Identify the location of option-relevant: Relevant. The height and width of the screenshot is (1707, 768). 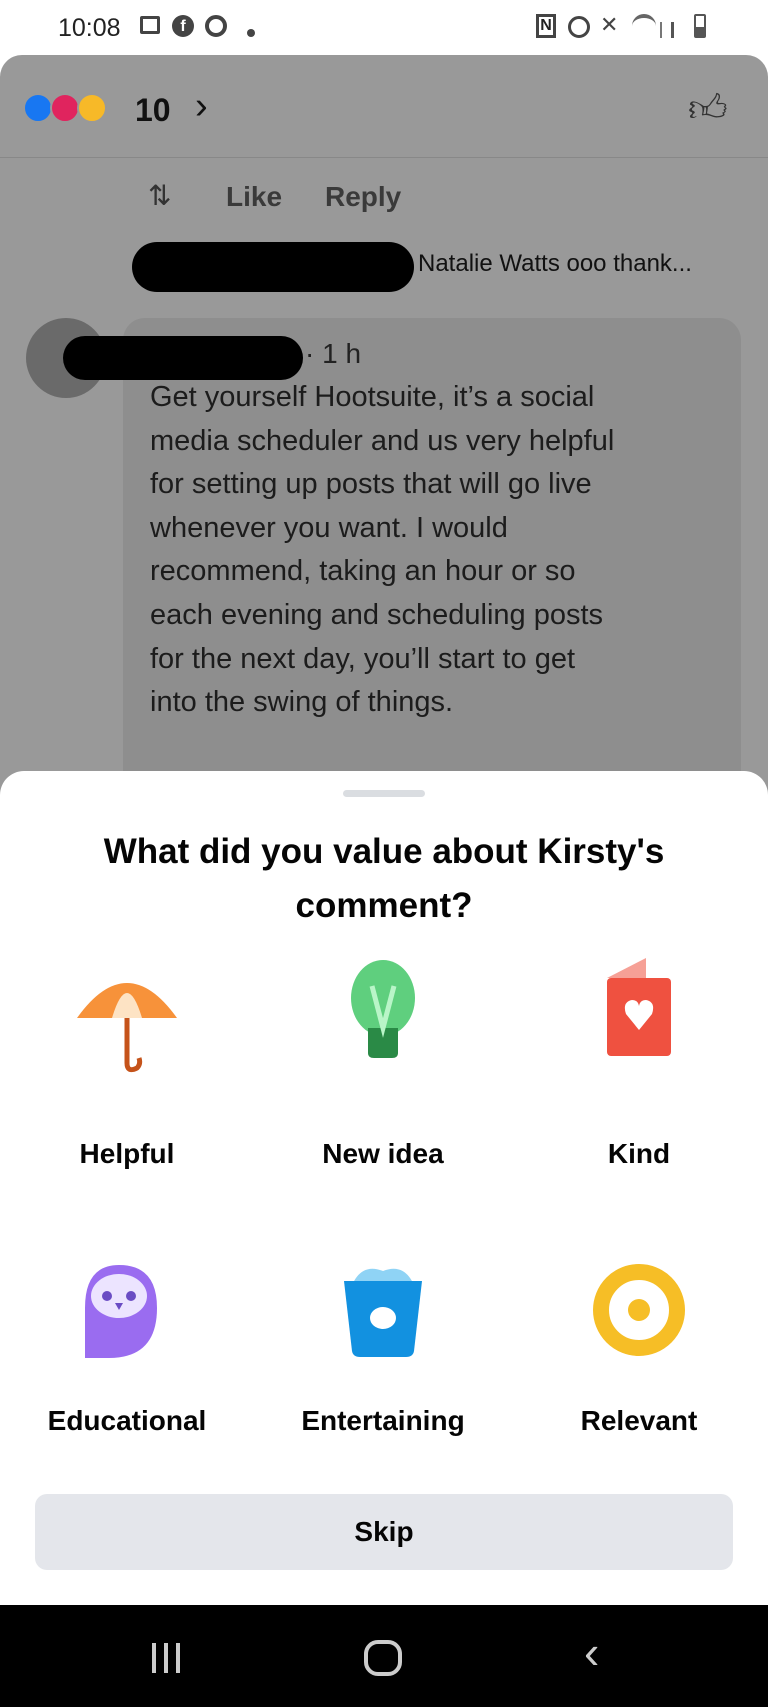
(639, 1373).